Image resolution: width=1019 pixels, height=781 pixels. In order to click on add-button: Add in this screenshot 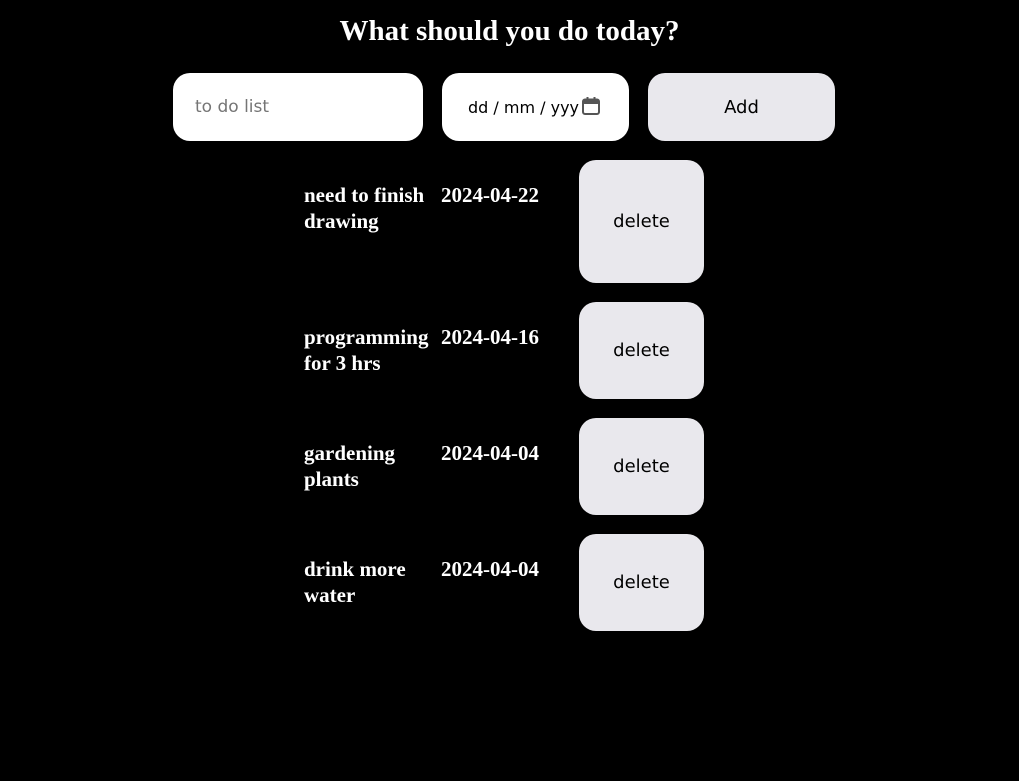, I will do `click(741, 107)`.